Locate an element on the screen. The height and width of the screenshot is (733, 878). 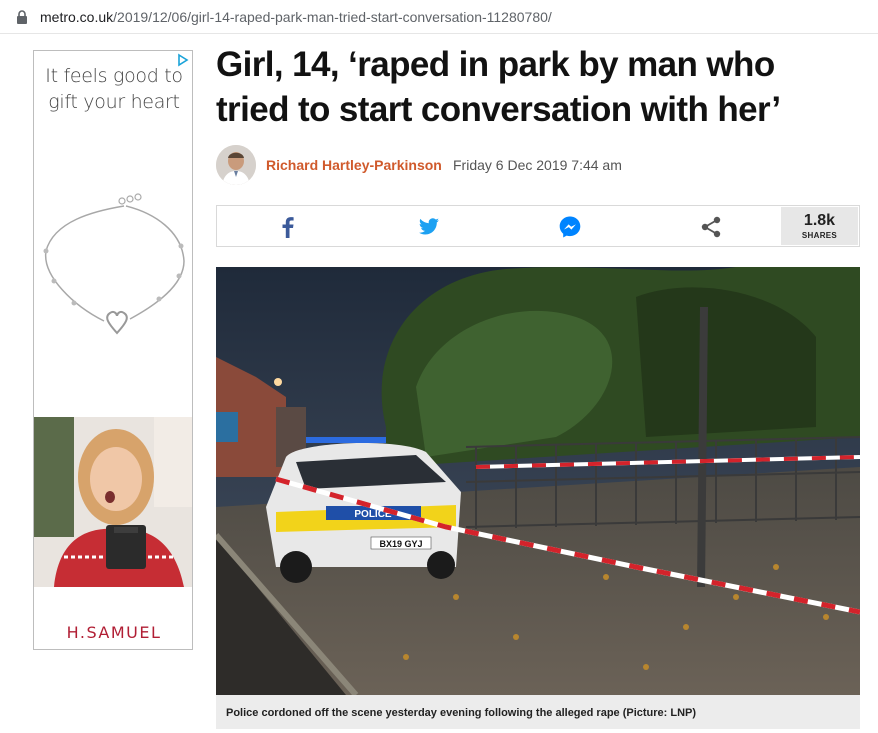
share-count: 1.8k SHARES is located at coordinates (819, 226).